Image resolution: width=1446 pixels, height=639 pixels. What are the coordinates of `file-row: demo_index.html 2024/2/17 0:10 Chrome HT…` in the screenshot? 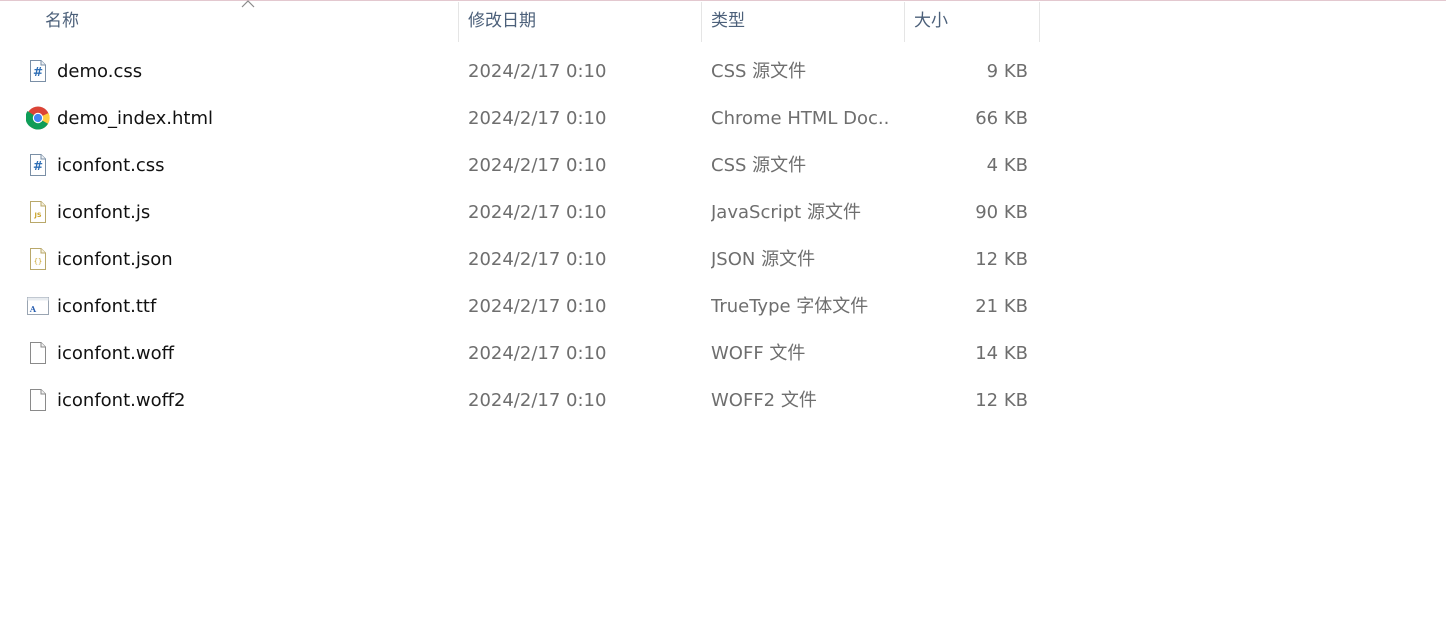 It's located at (520, 118).